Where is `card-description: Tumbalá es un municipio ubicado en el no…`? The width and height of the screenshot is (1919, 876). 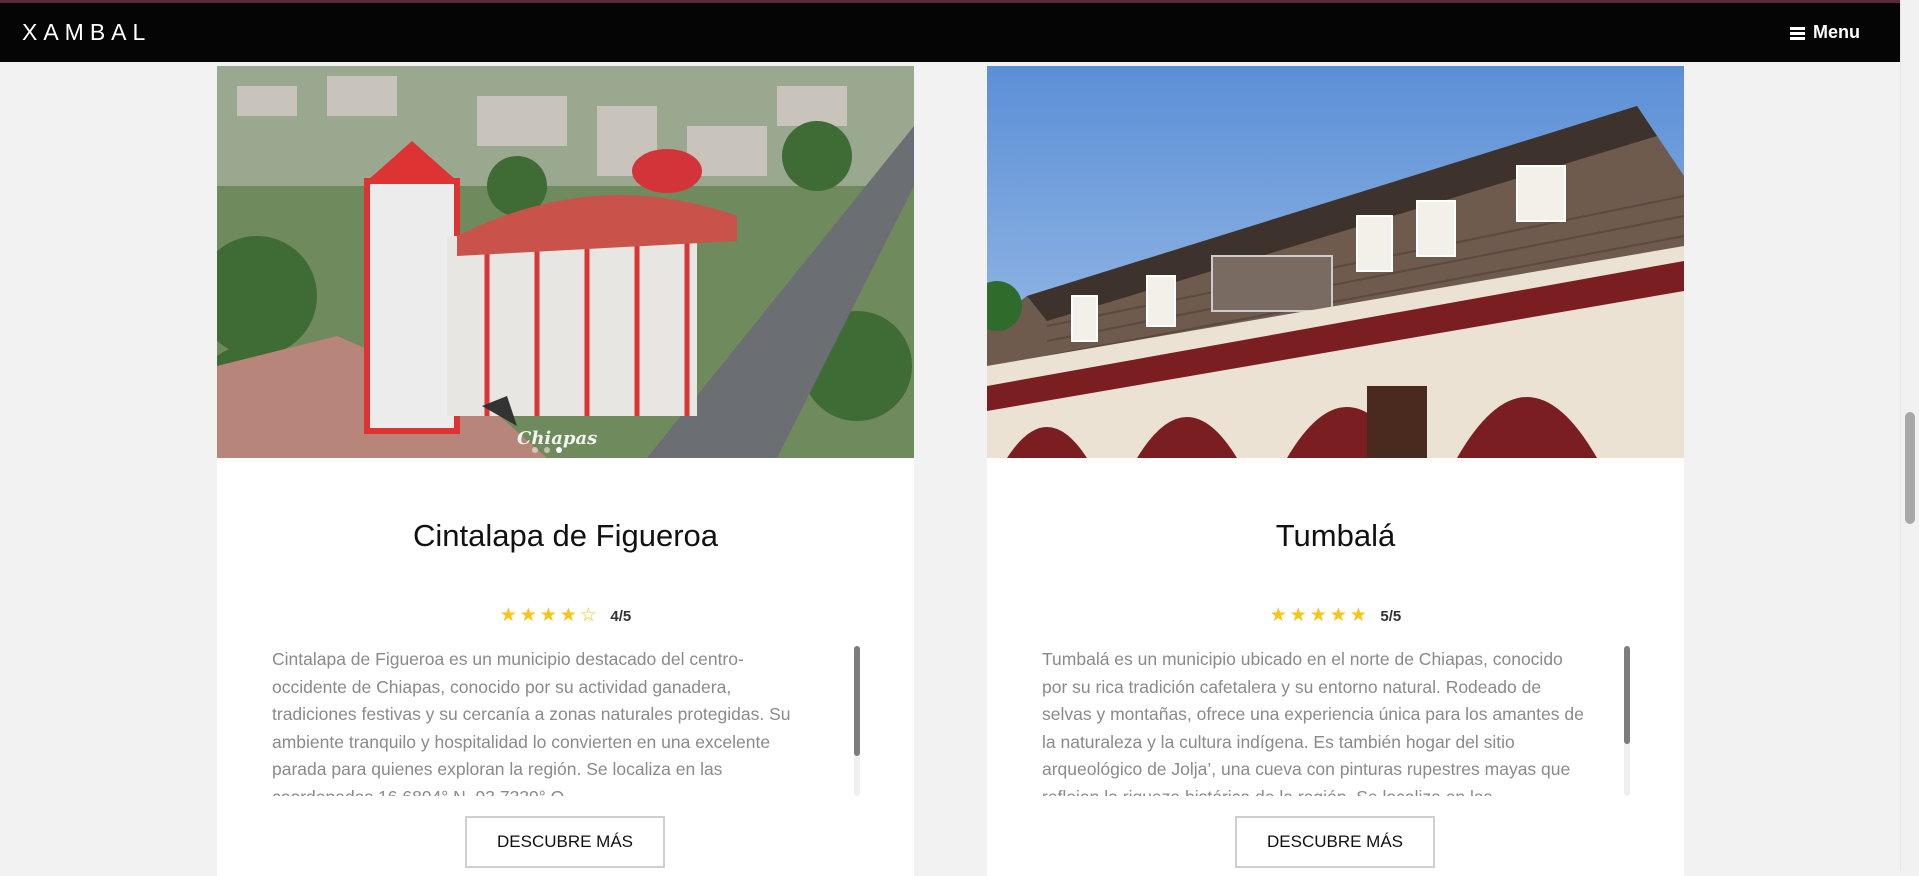
card-description: Tumbalá es un municipio ubicado en el no… is located at coordinates (1313, 722).